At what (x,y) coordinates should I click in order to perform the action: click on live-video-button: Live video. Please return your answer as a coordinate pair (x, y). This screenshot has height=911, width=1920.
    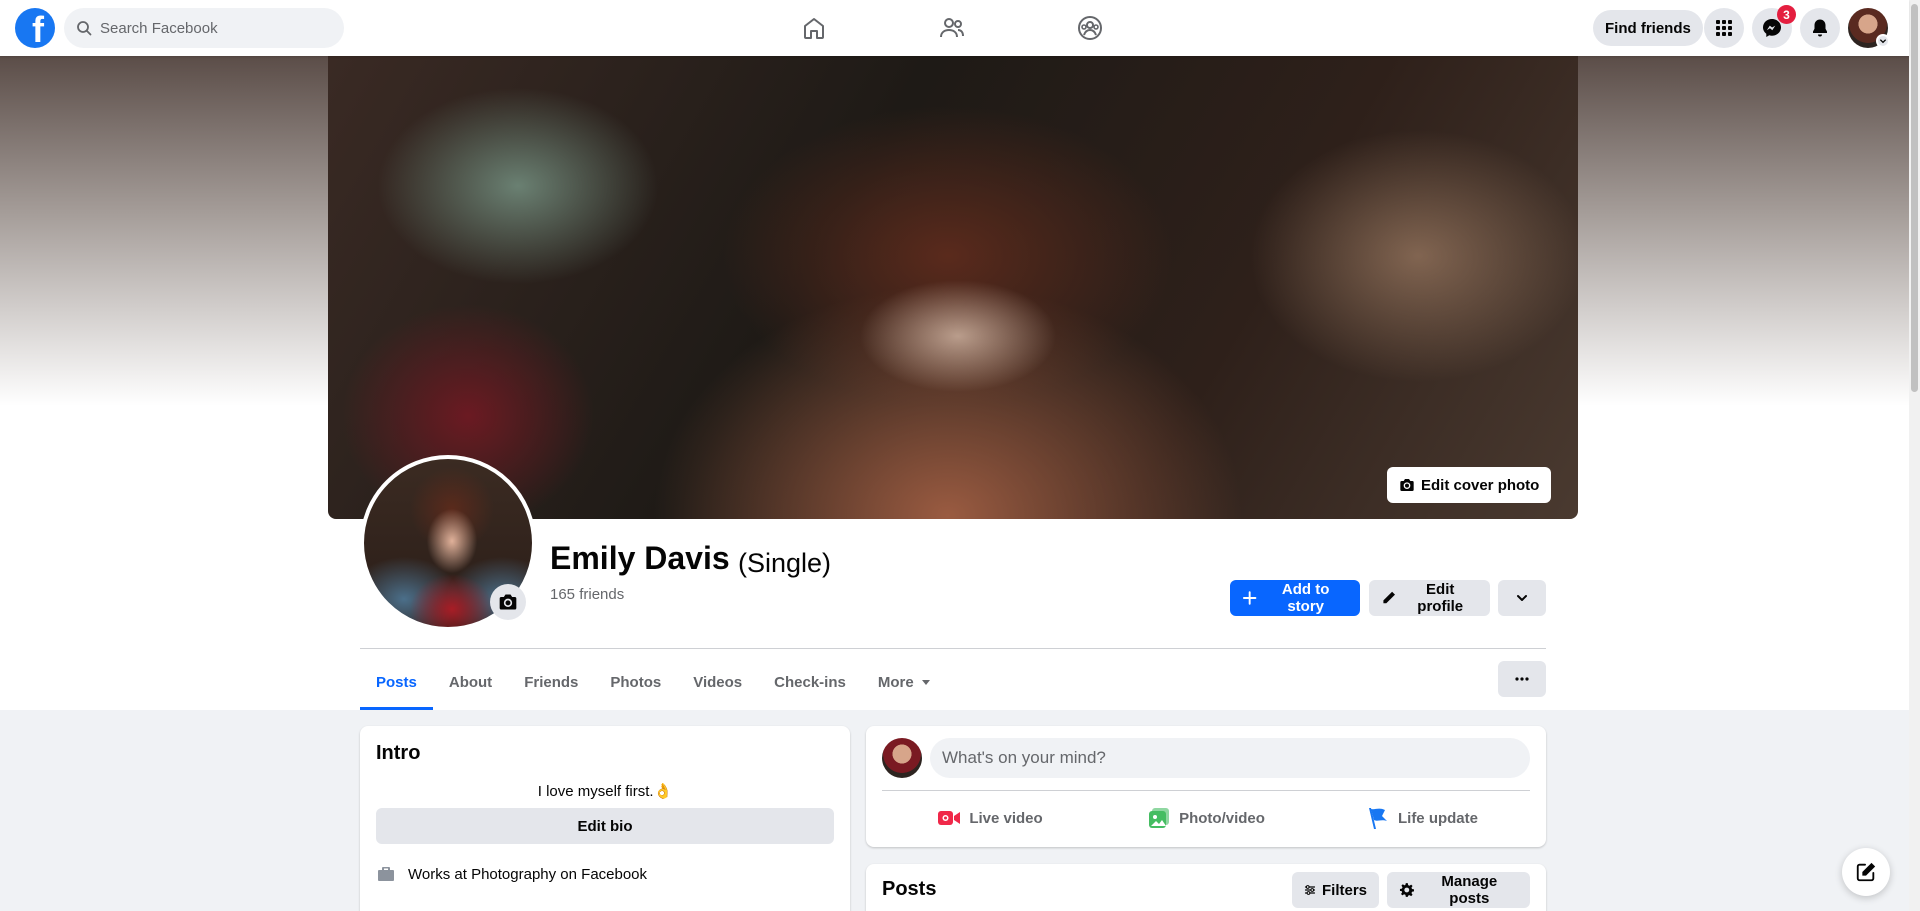
    Looking at the image, I should click on (990, 818).